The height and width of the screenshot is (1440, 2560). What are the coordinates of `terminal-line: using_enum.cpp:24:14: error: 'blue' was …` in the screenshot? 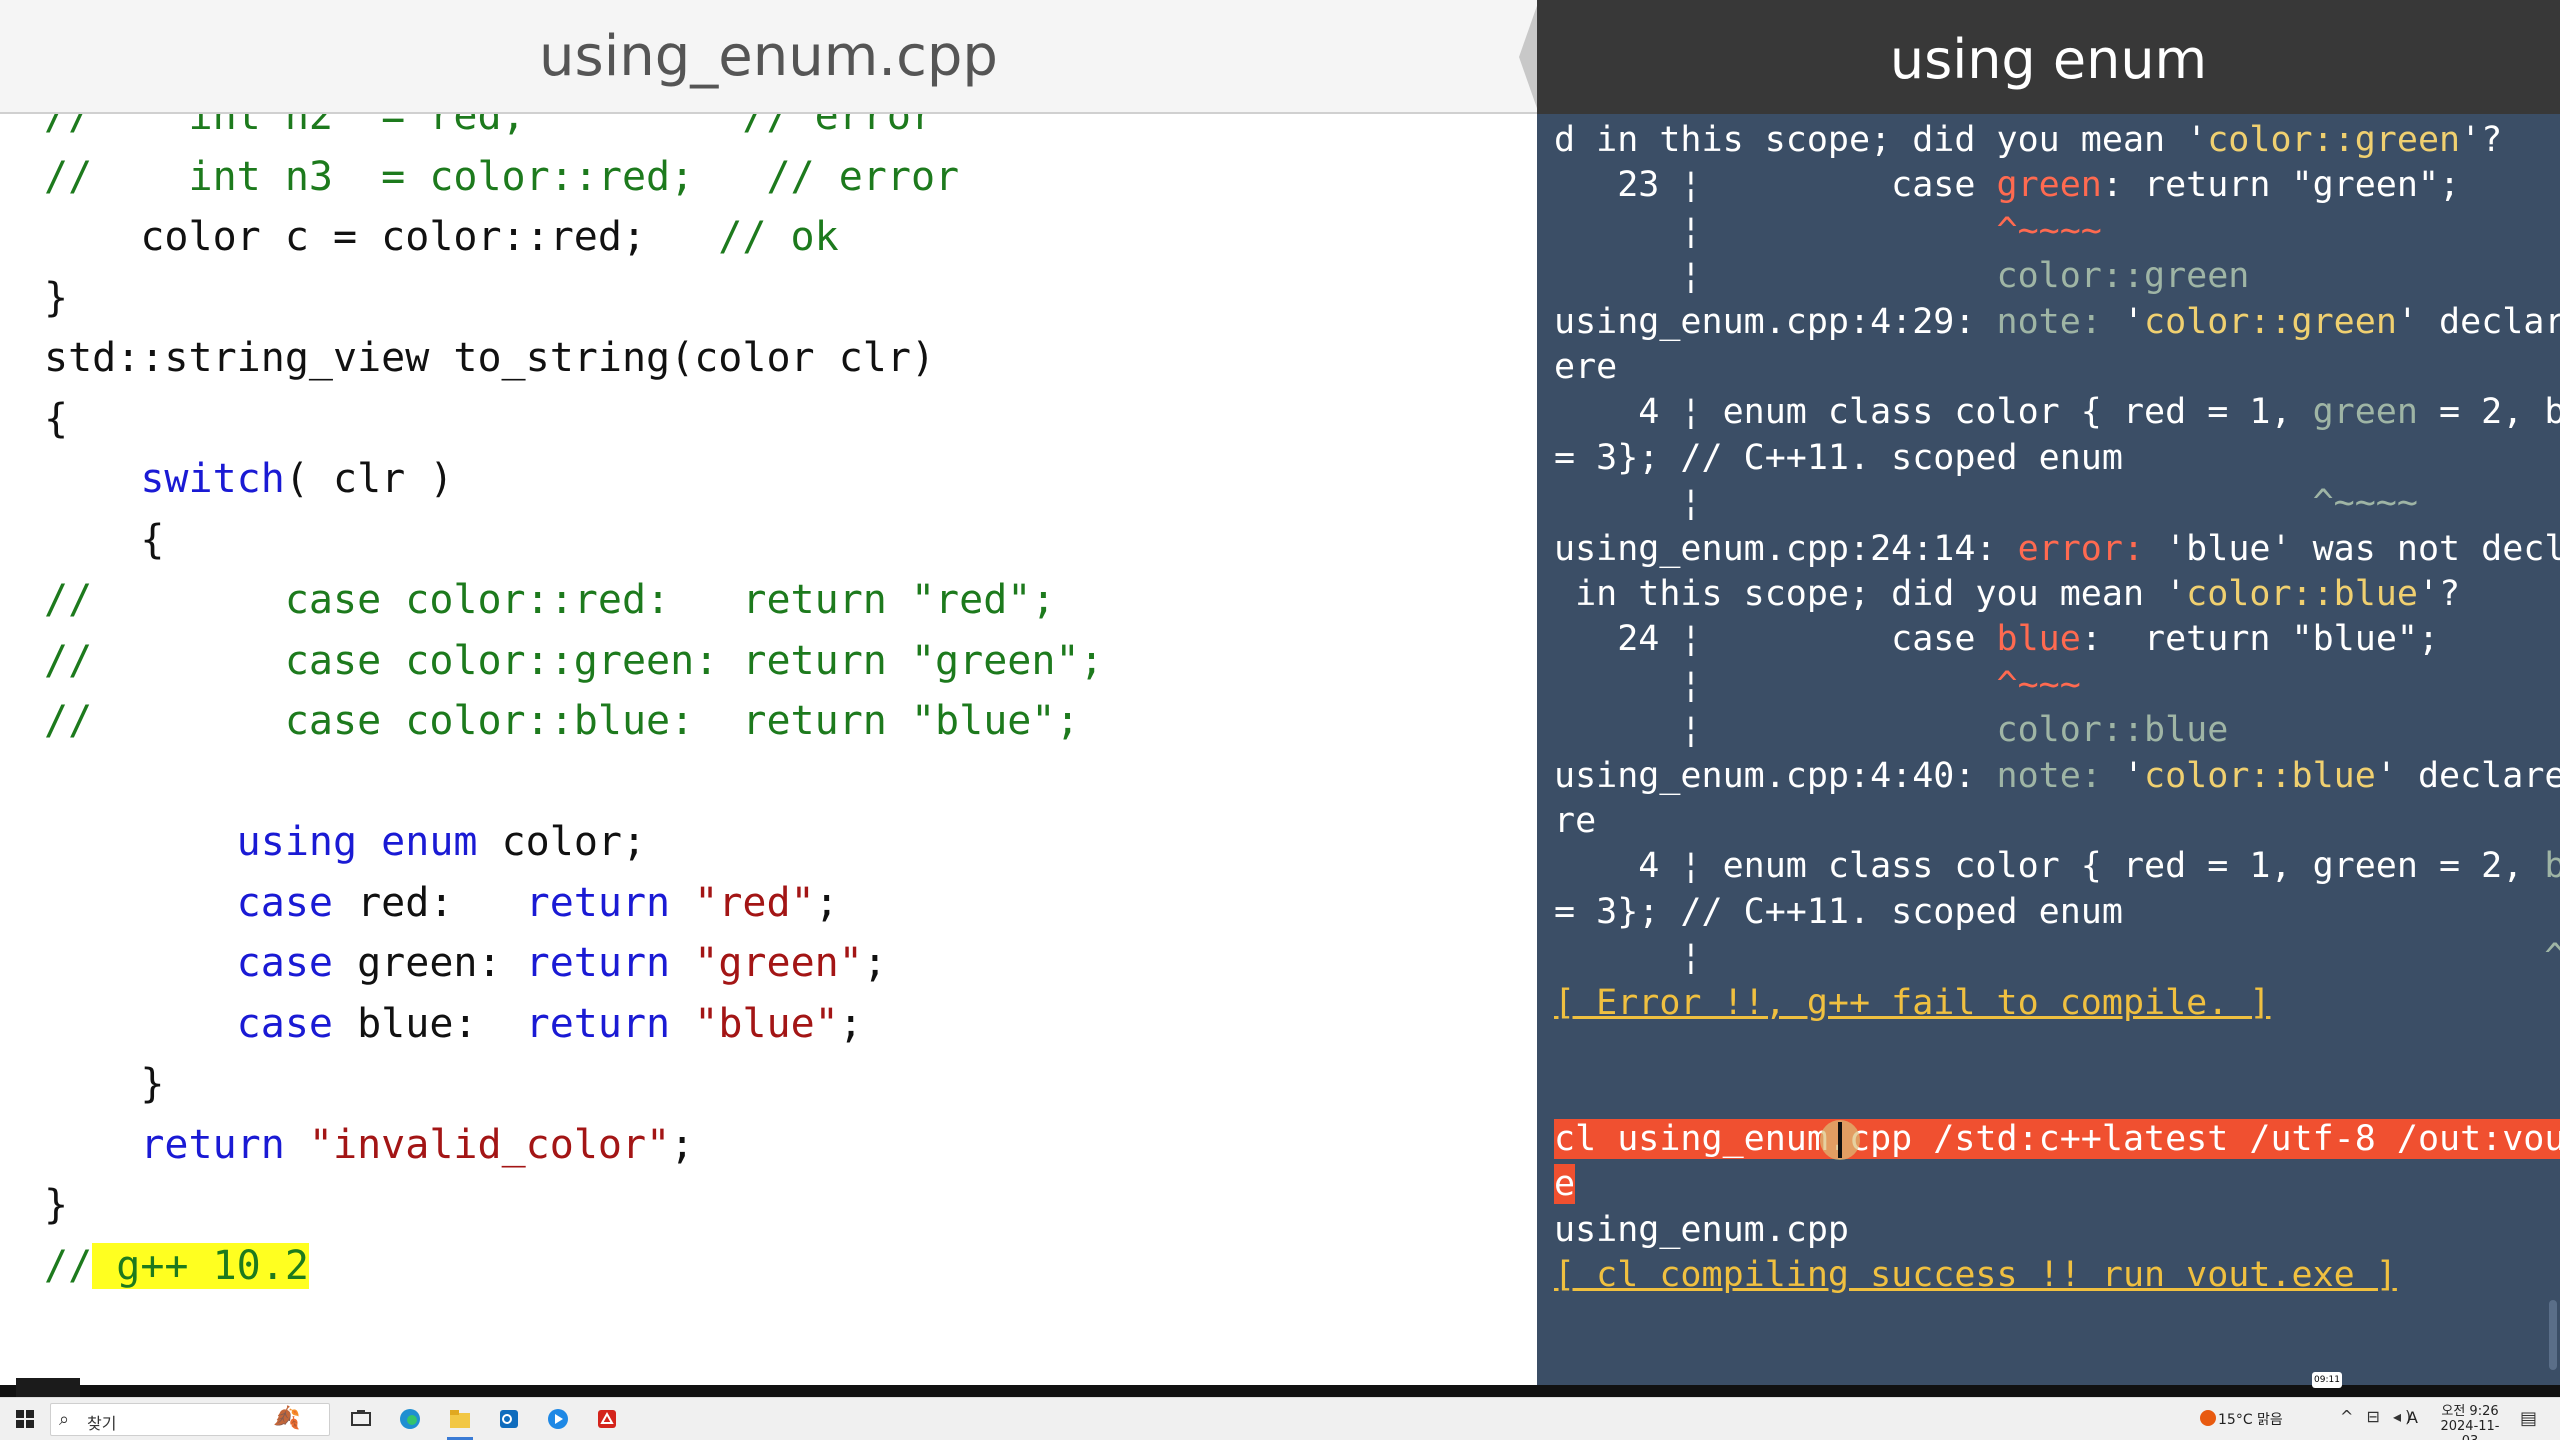 It's located at (2057, 549).